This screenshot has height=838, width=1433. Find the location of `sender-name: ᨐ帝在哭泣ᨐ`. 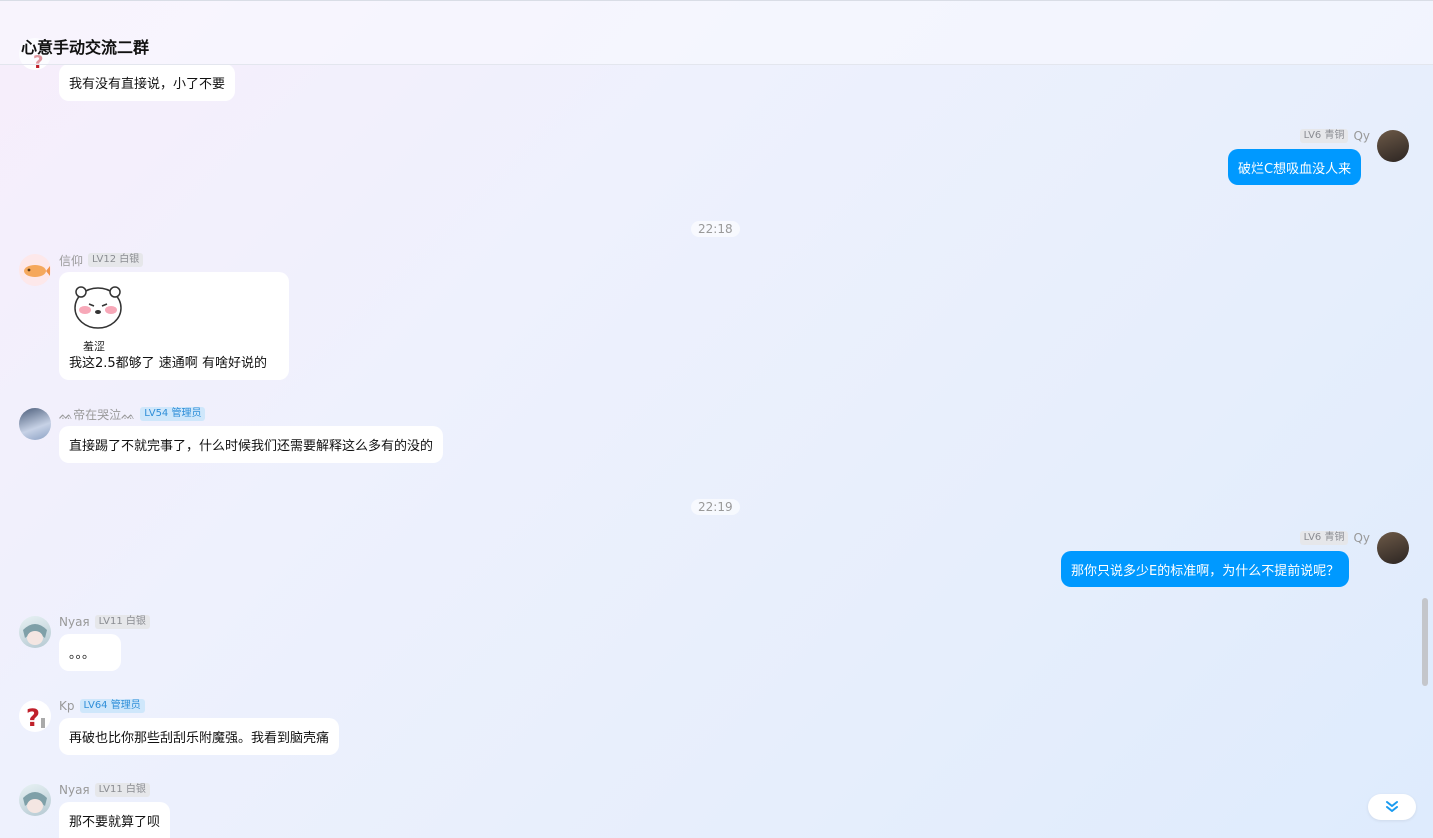

sender-name: ᨐ帝在哭泣ᨐ is located at coordinates (97, 414).